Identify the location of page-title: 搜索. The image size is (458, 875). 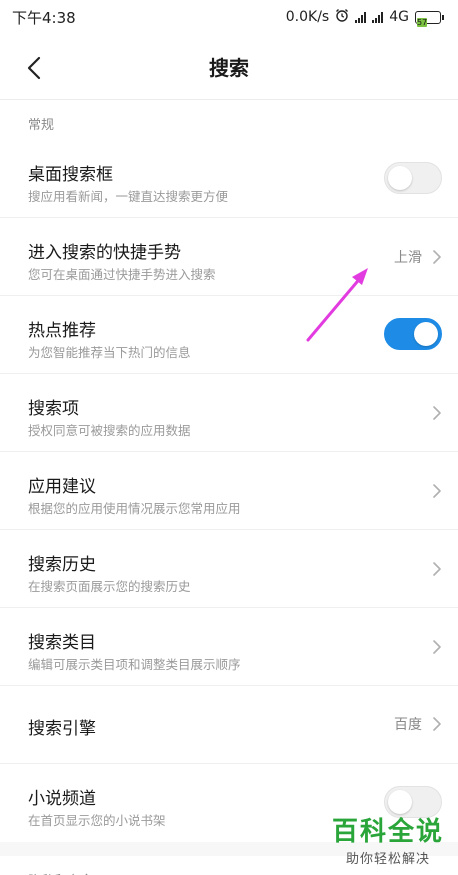
(229, 68).